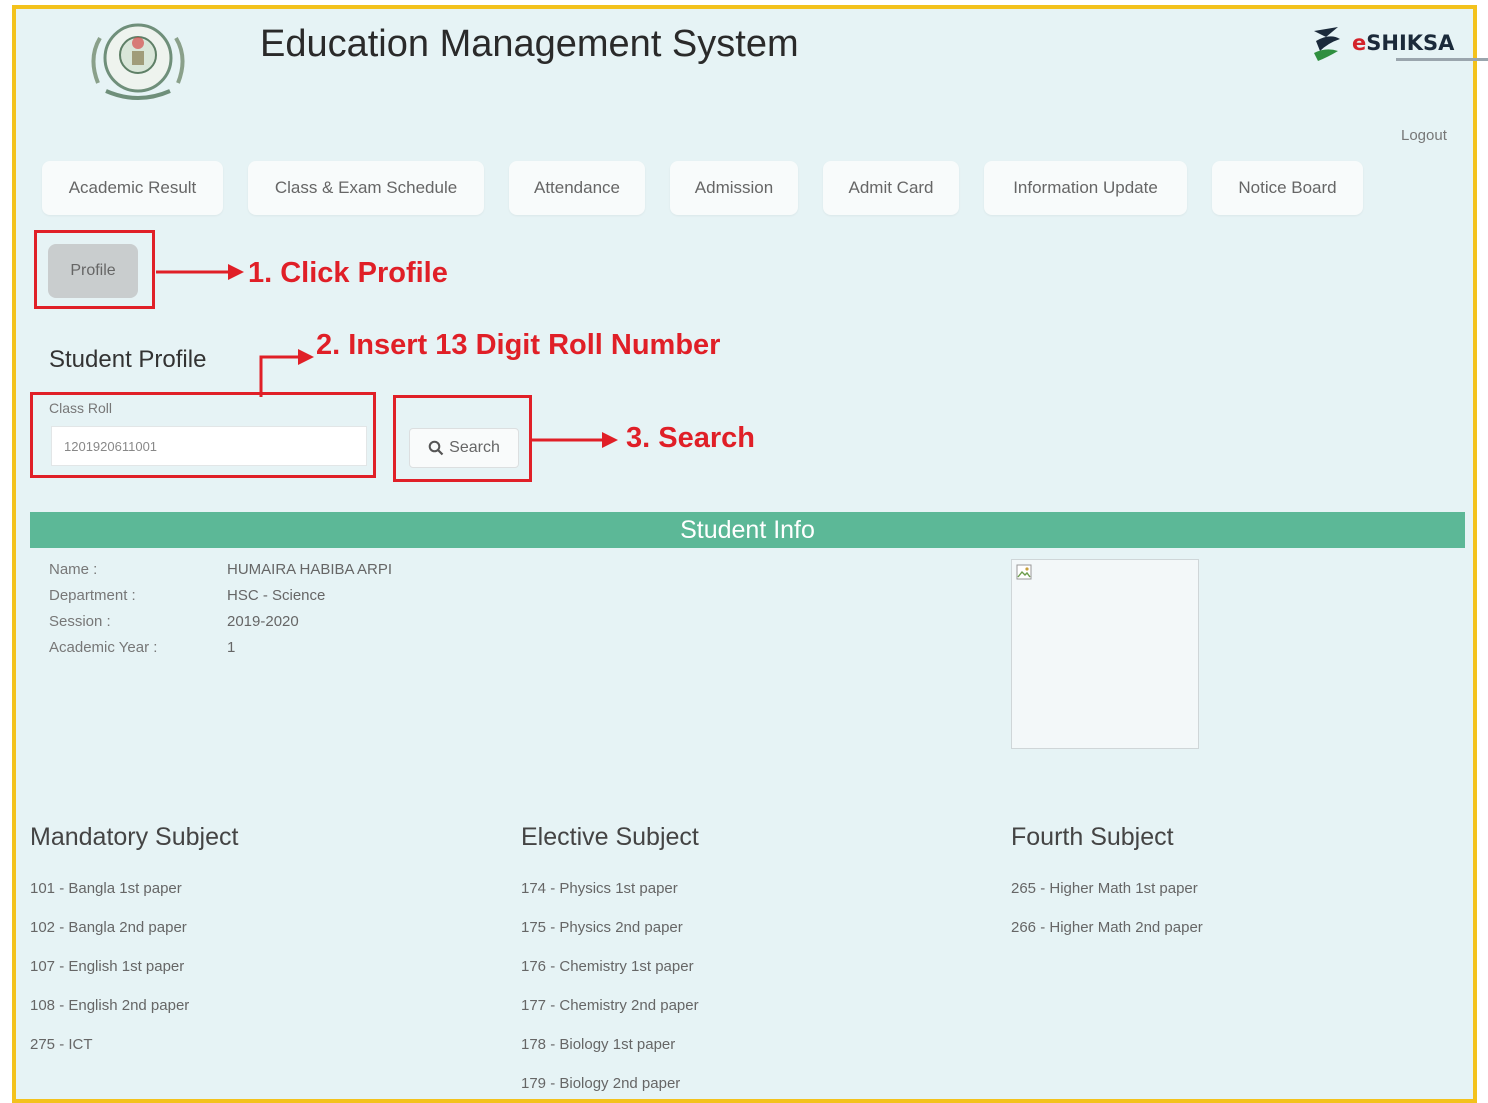  Describe the element at coordinates (203, 435) in the screenshot. I see `annotation-box-class-roll` at that location.